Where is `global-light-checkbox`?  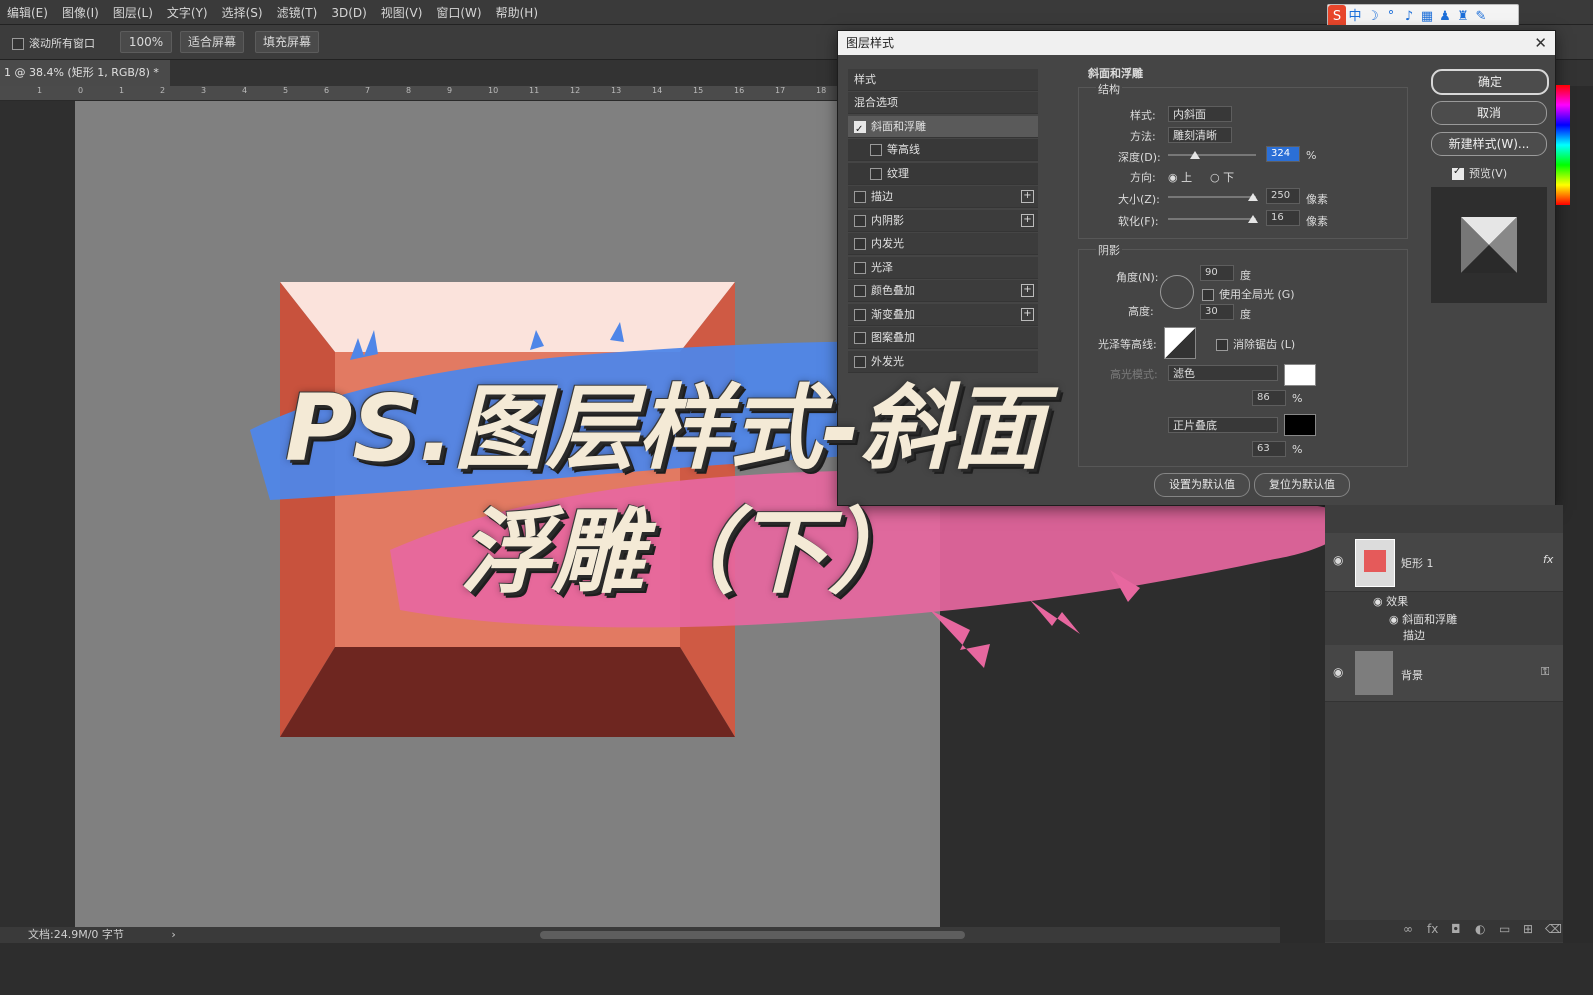
global-light-checkbox is located at coordinates (1208, 295).